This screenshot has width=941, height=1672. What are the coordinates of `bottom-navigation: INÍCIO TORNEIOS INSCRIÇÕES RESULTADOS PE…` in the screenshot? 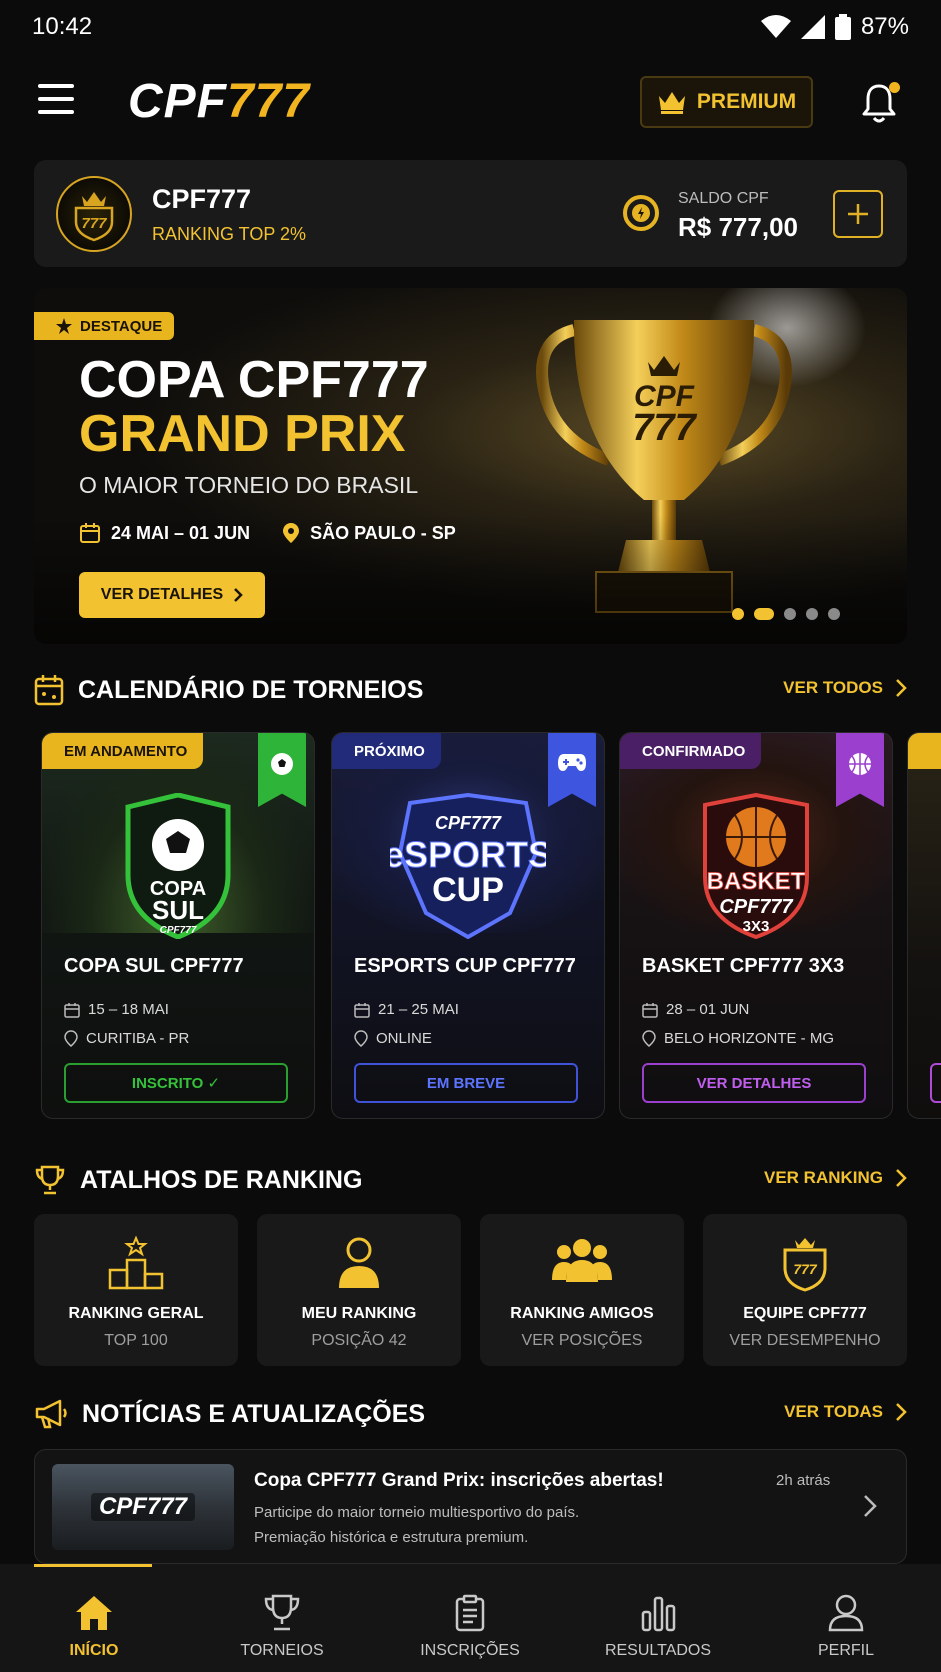 It's located at (470, 1618).